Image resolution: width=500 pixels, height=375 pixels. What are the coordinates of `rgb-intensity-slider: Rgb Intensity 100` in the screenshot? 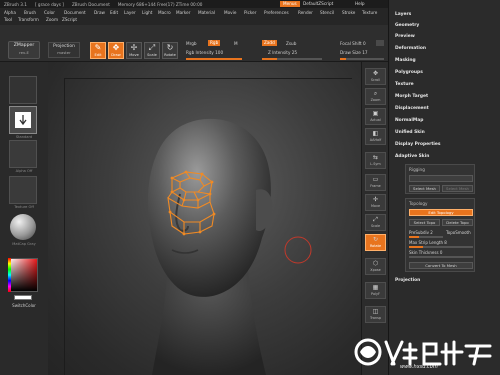 It's located at (204, 53).